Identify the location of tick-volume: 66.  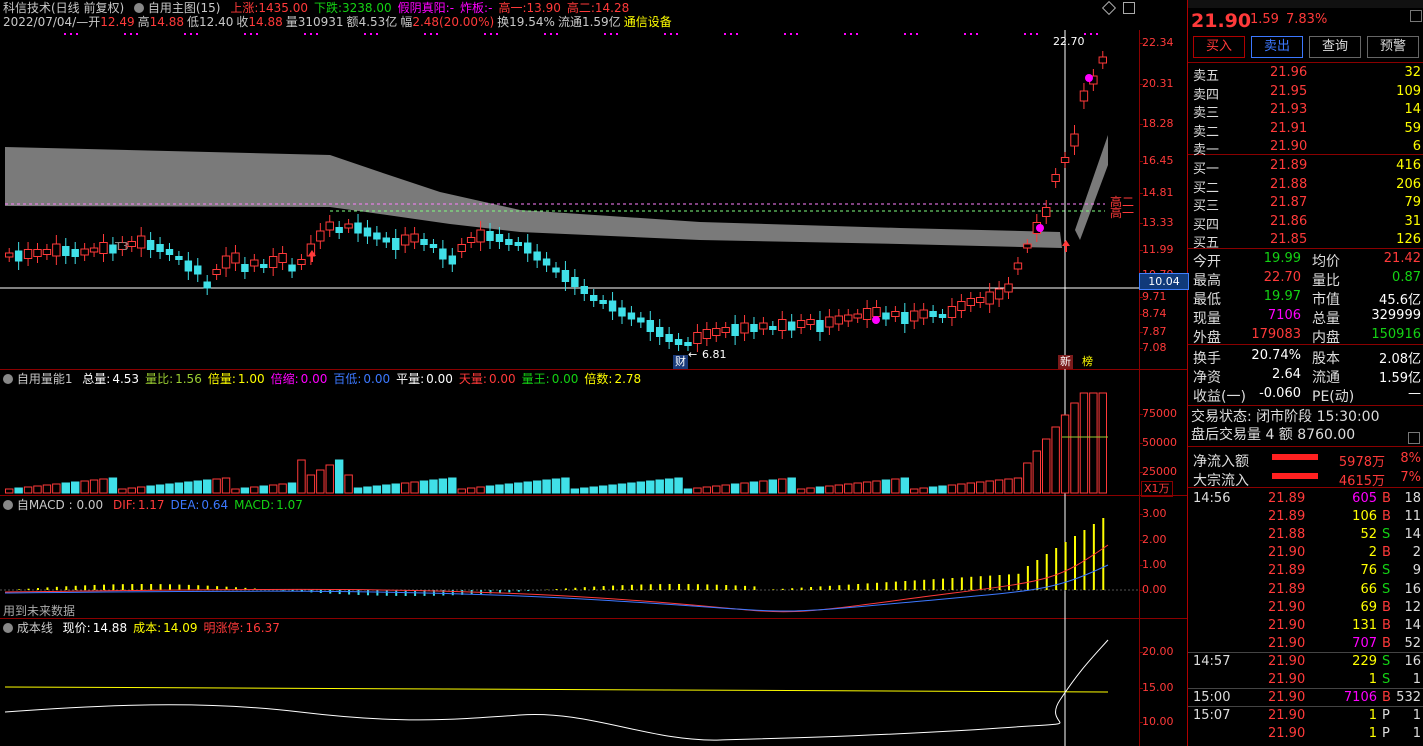
(1368, 589).